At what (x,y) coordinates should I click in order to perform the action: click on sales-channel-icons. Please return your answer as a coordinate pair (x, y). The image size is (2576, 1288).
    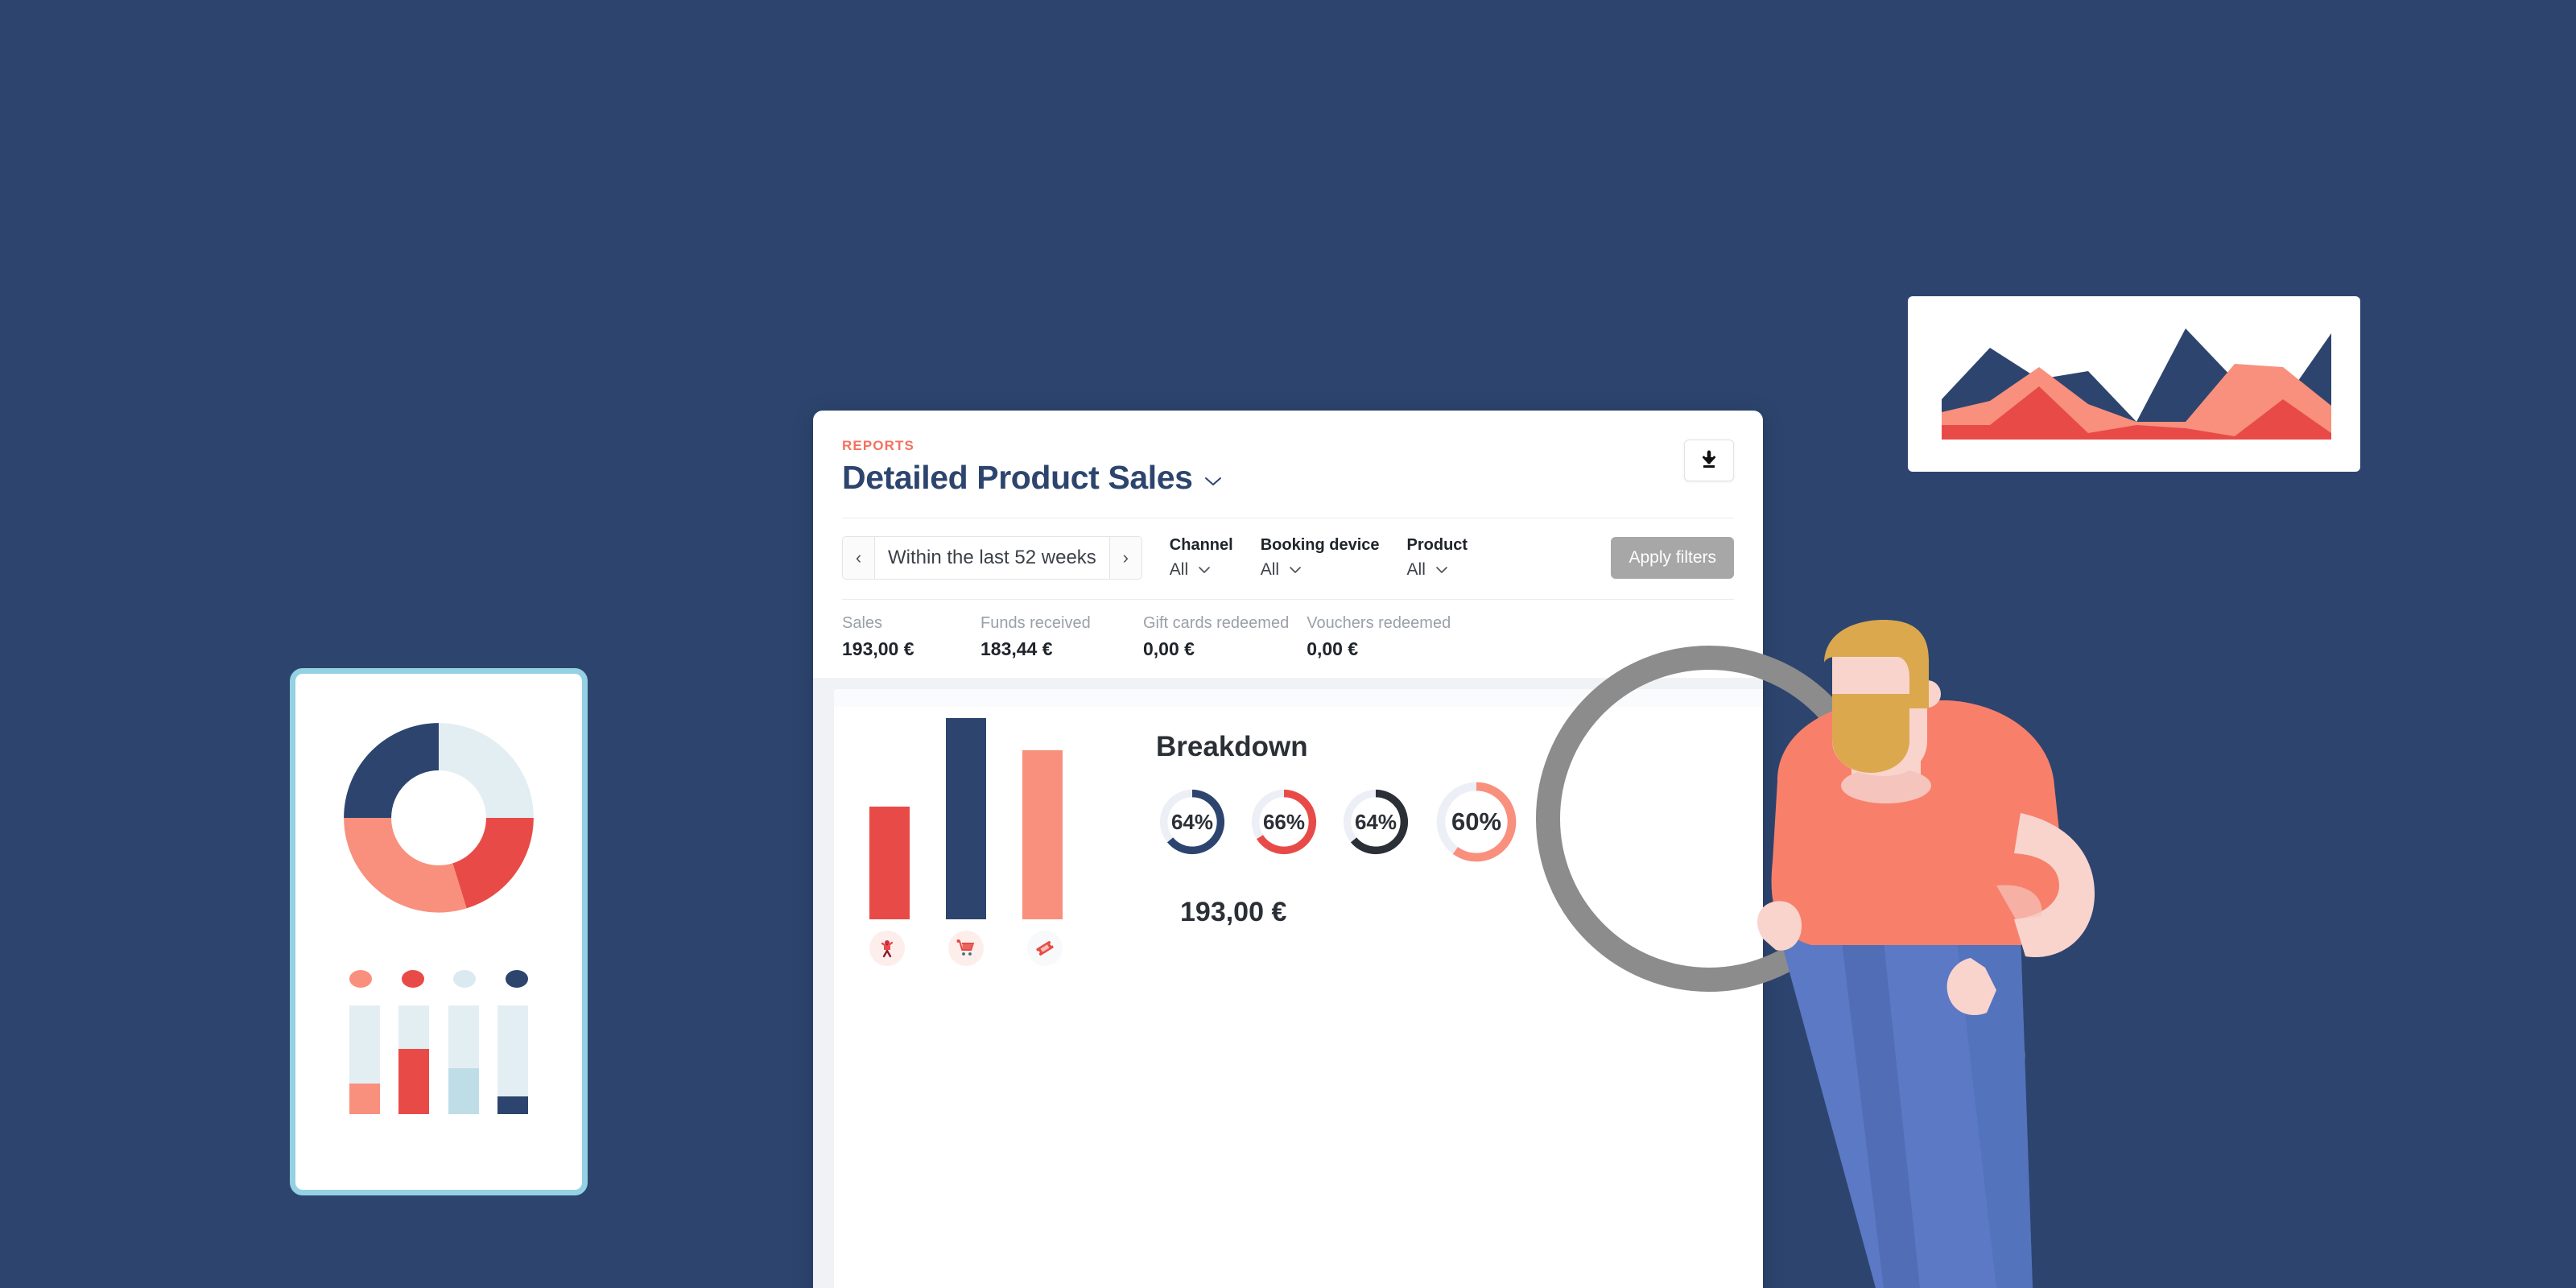
    Looking at the image, I should click on (966, 948).